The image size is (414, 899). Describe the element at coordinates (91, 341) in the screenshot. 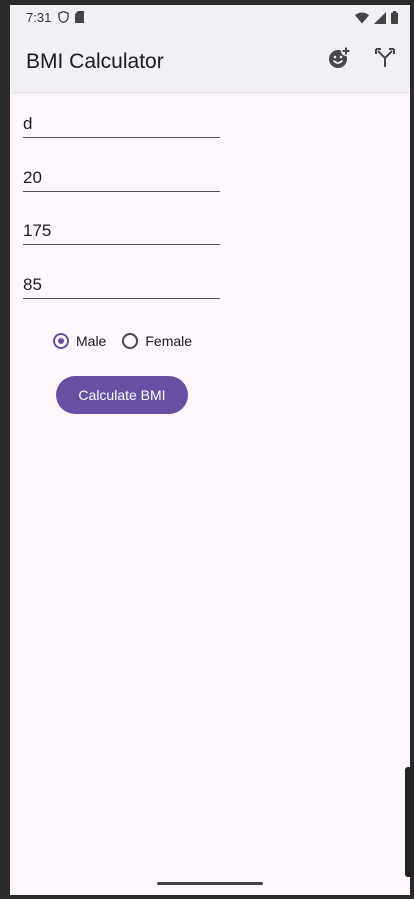

I see `radio-label-male: Male` at that location.